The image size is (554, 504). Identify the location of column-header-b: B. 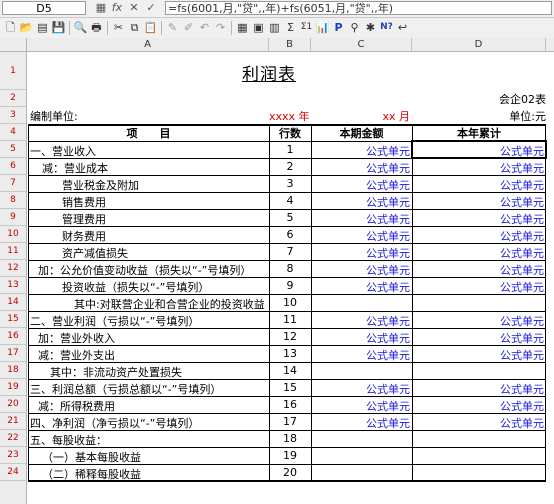
(290, 44).